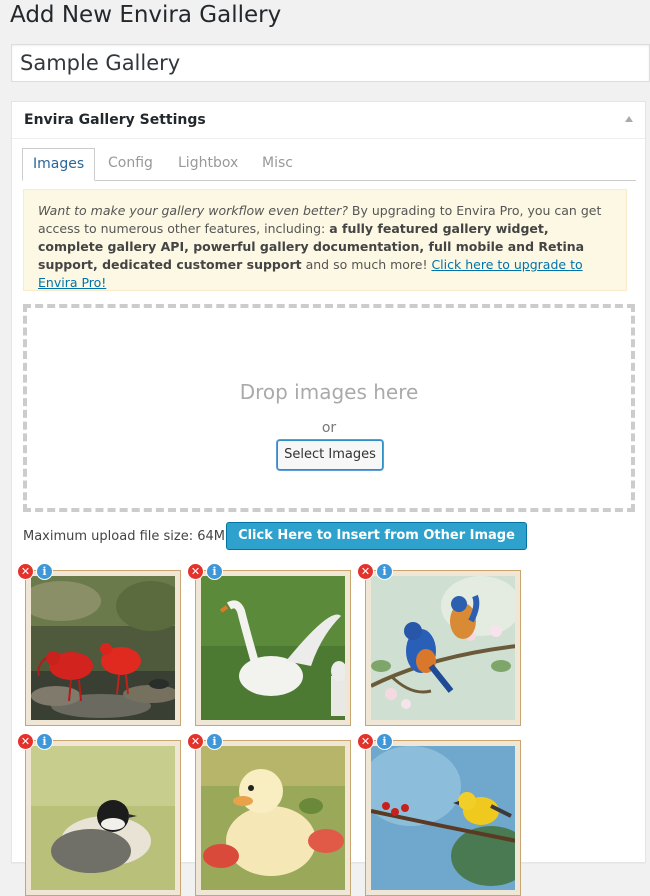  I want to click on collapse-arrow-icon, so click(629, 119).